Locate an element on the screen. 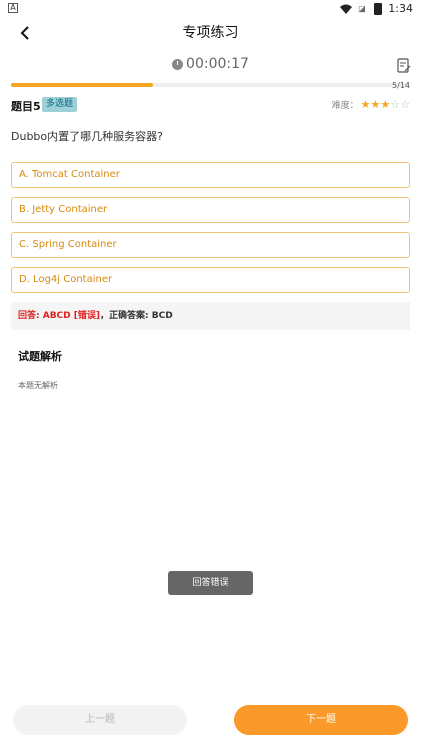 This screenshot has height=750, width=421. user-answer: 回答: ABCD [错误] is located at coordinates (59, 316).